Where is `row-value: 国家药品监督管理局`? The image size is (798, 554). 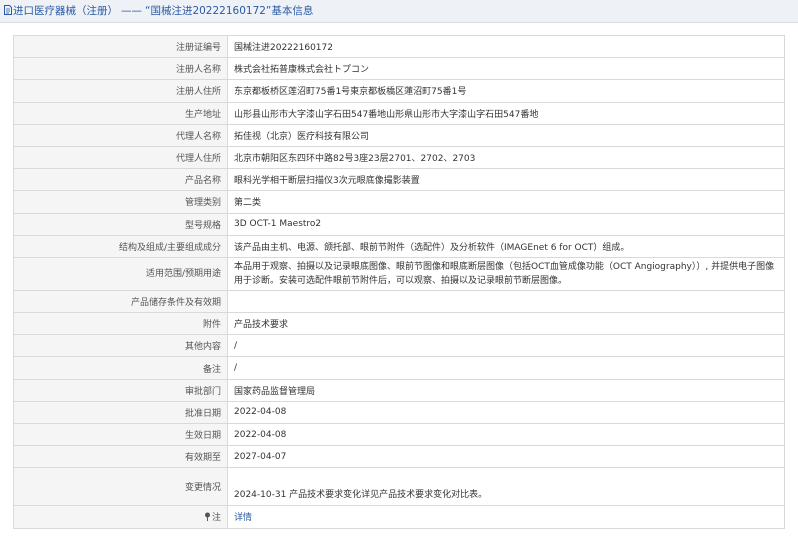
row-value: 国家药品监督管理局 is located at coordinates (506, 390).